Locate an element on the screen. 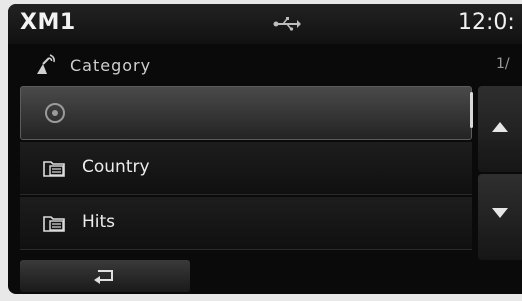 This screenshot has width=522, height=301. source-mode-label: XM1 is located at coordinates (48, 22).